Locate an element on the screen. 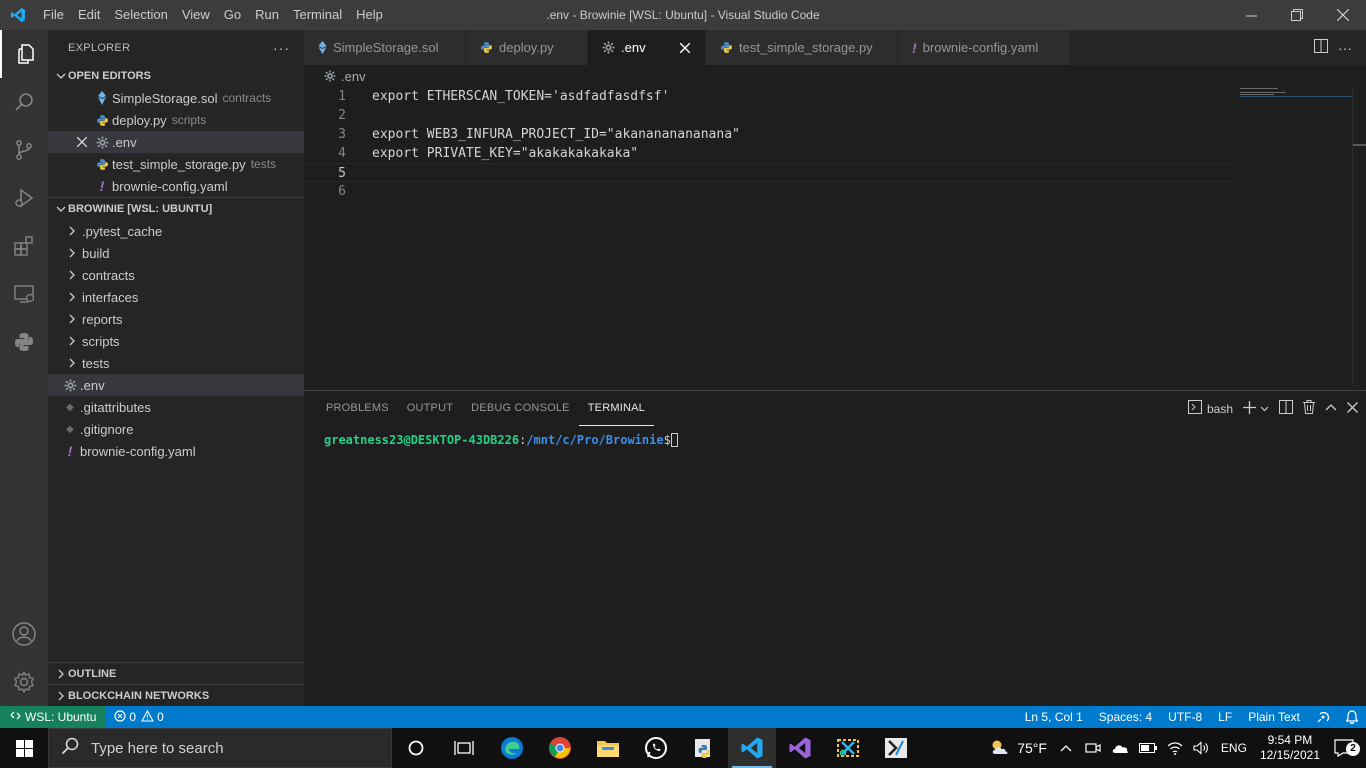 Image resolution: width=1366 pixels, height=768 pixels. volume-icon is located at coordinates (1202, 748).